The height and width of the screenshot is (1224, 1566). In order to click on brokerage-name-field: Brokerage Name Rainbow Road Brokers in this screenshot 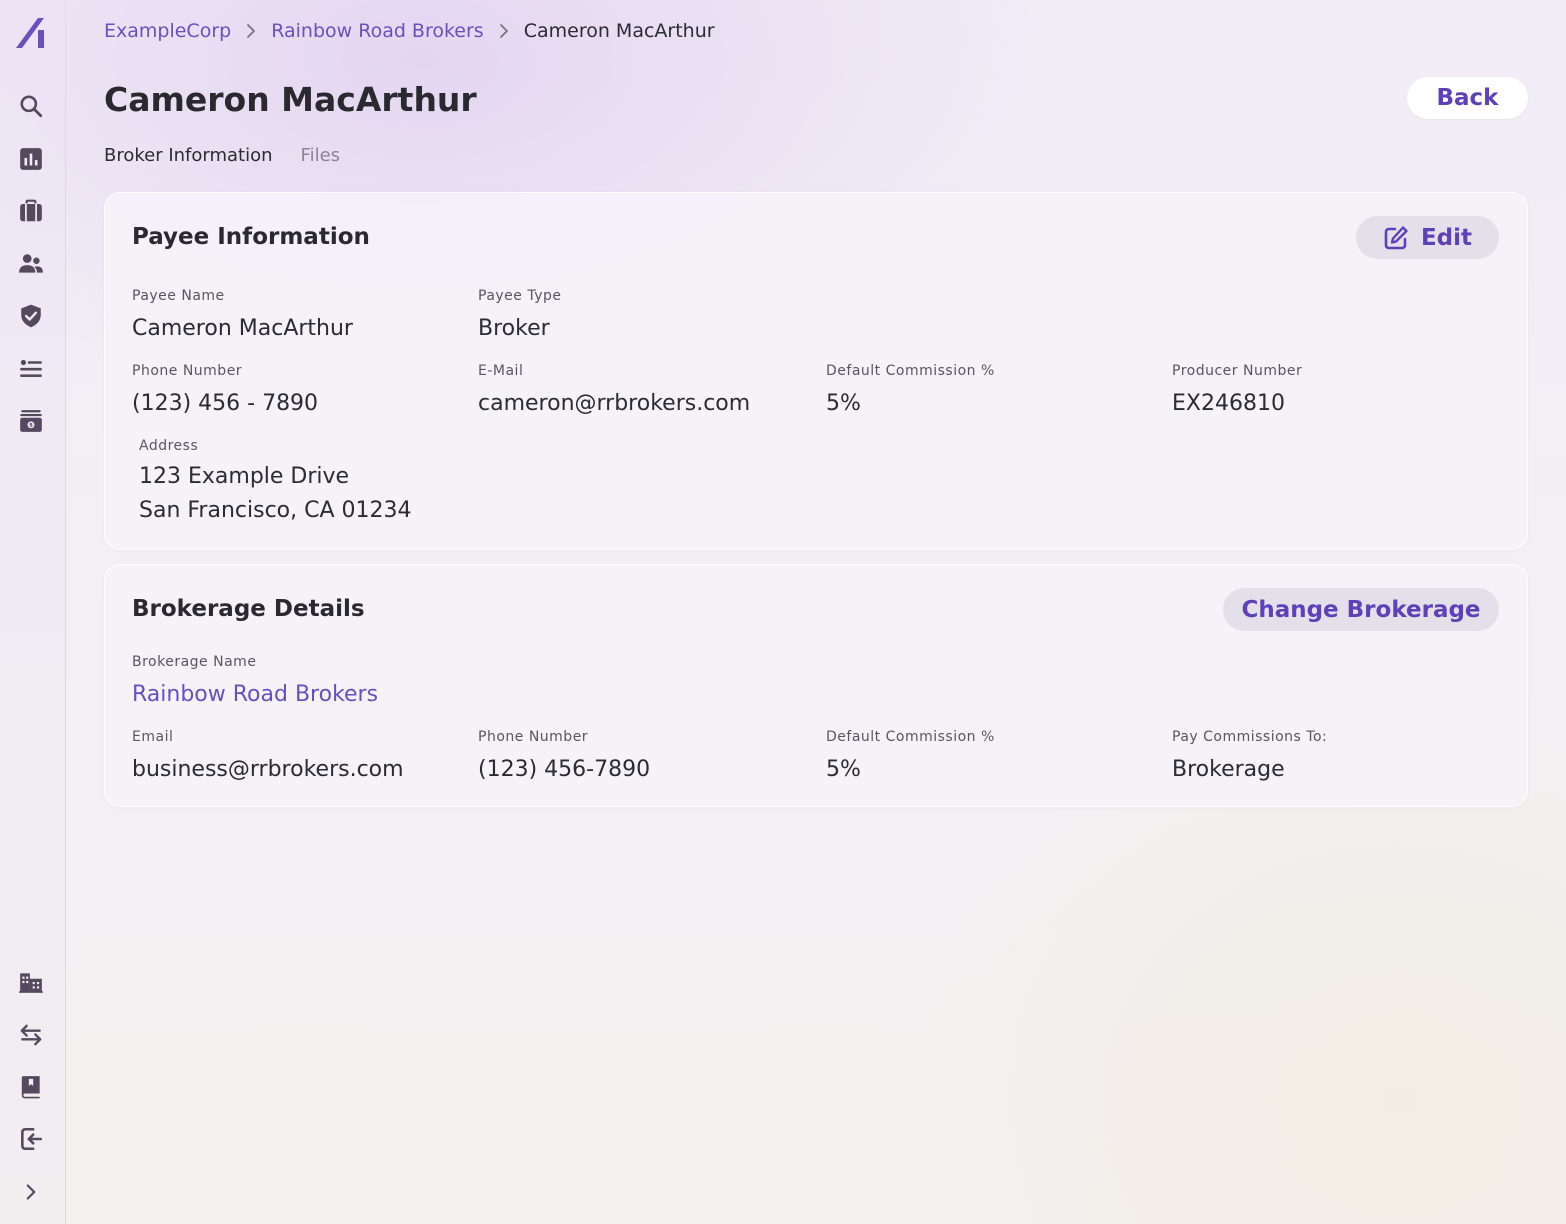, I will do `click(255, 683)`.